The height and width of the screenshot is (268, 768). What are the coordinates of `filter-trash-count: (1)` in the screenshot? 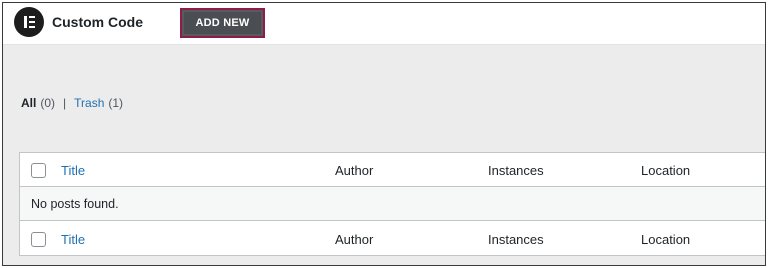 It's located at (116, 103).